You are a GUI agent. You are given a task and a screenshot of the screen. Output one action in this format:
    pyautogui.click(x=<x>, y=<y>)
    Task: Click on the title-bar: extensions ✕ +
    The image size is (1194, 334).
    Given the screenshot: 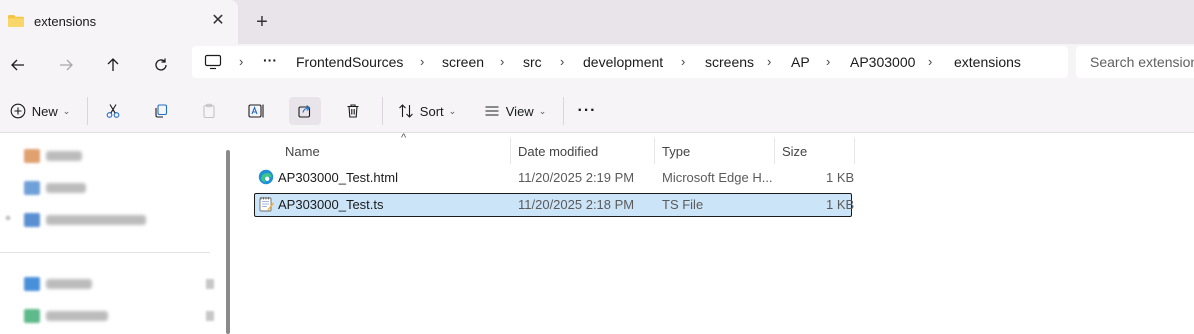 What is the action you would take?
    pyautogui.click(x=597, y=22)
    